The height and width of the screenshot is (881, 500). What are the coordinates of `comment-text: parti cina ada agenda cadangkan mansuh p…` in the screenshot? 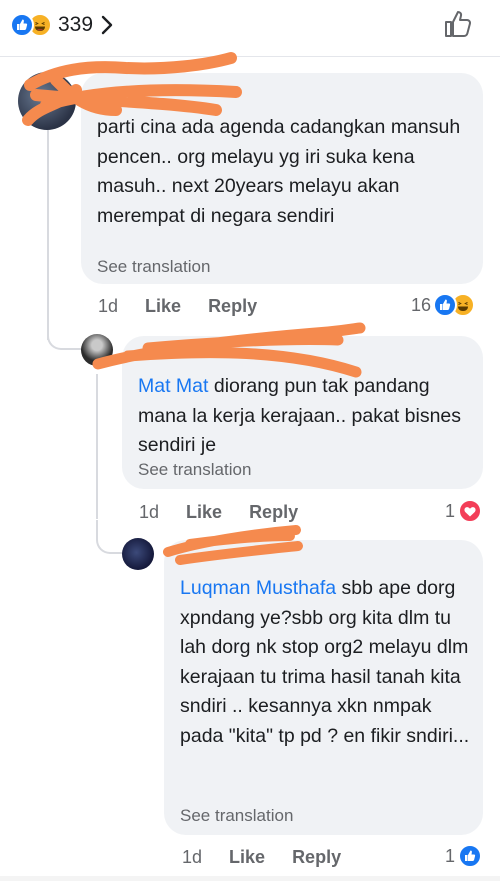 It's located at (279, 171).